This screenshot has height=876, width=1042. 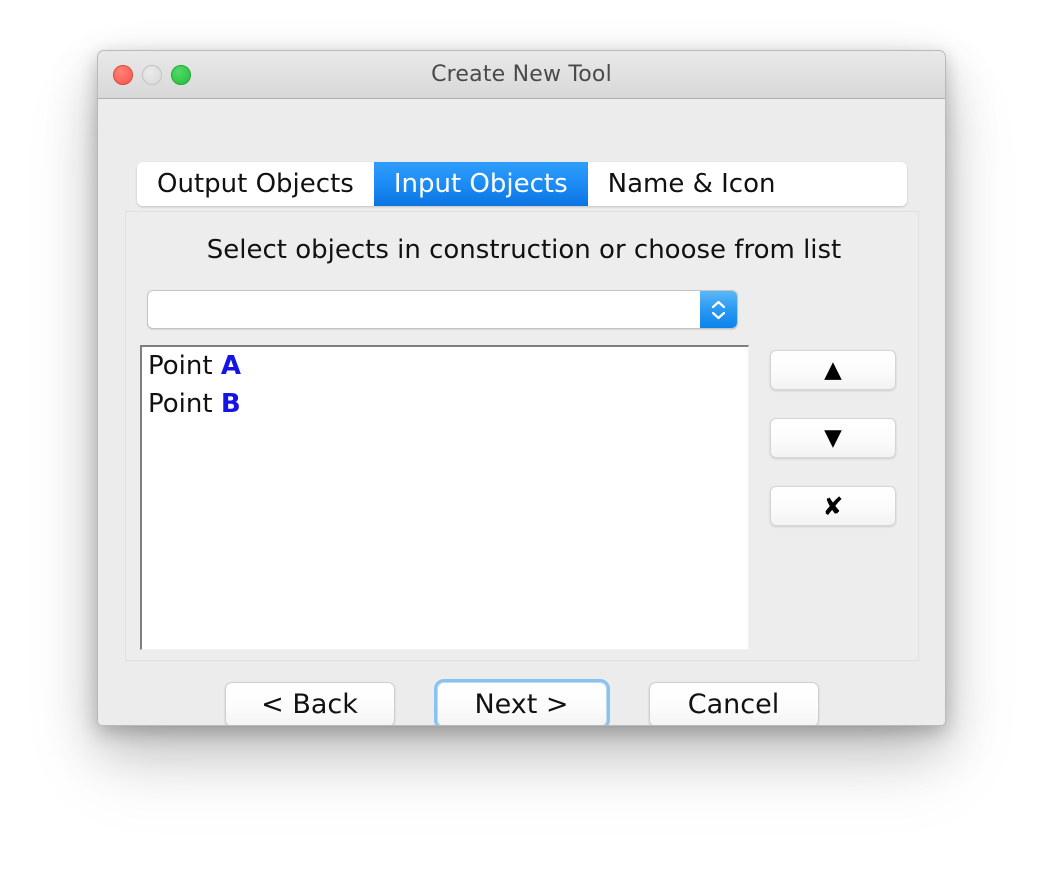 I want to click on window-titlebar: Create New Tool, so click(x=521, y=75).